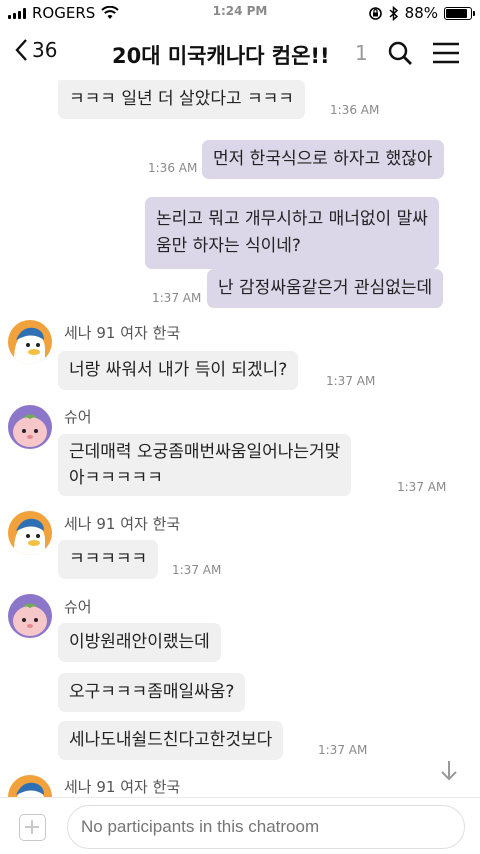  I want to click on member-count: 1, so click(361, 53).